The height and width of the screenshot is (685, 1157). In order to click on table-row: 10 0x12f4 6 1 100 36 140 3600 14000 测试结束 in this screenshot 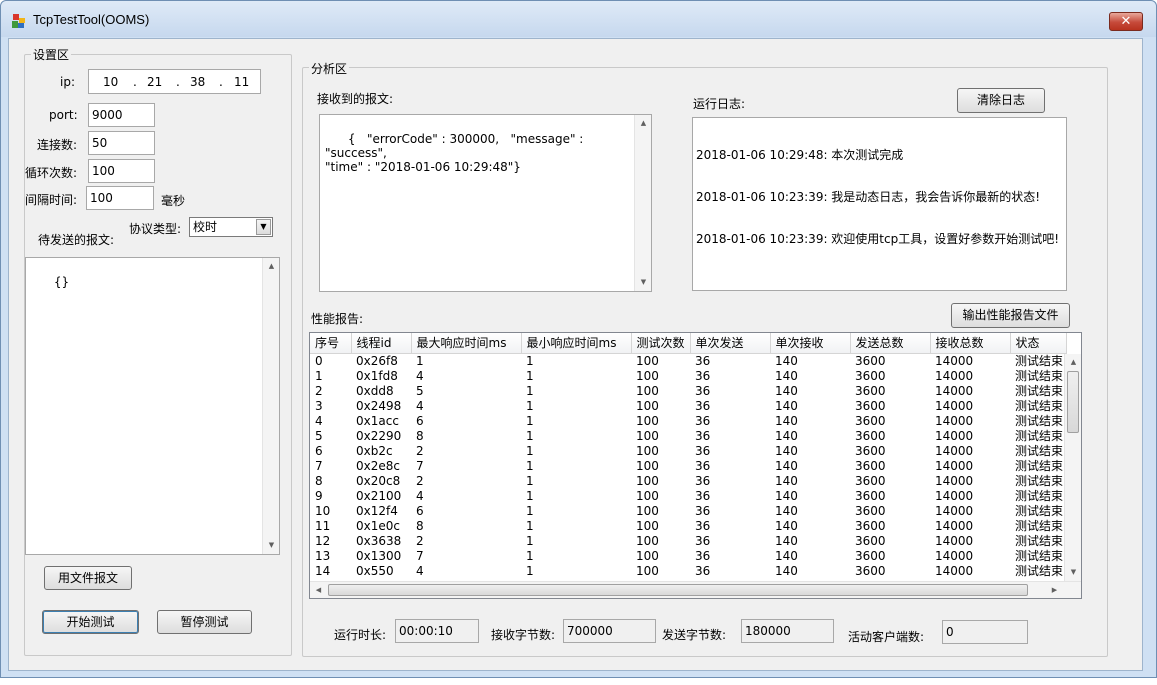, I will do `click(688, 511)`.